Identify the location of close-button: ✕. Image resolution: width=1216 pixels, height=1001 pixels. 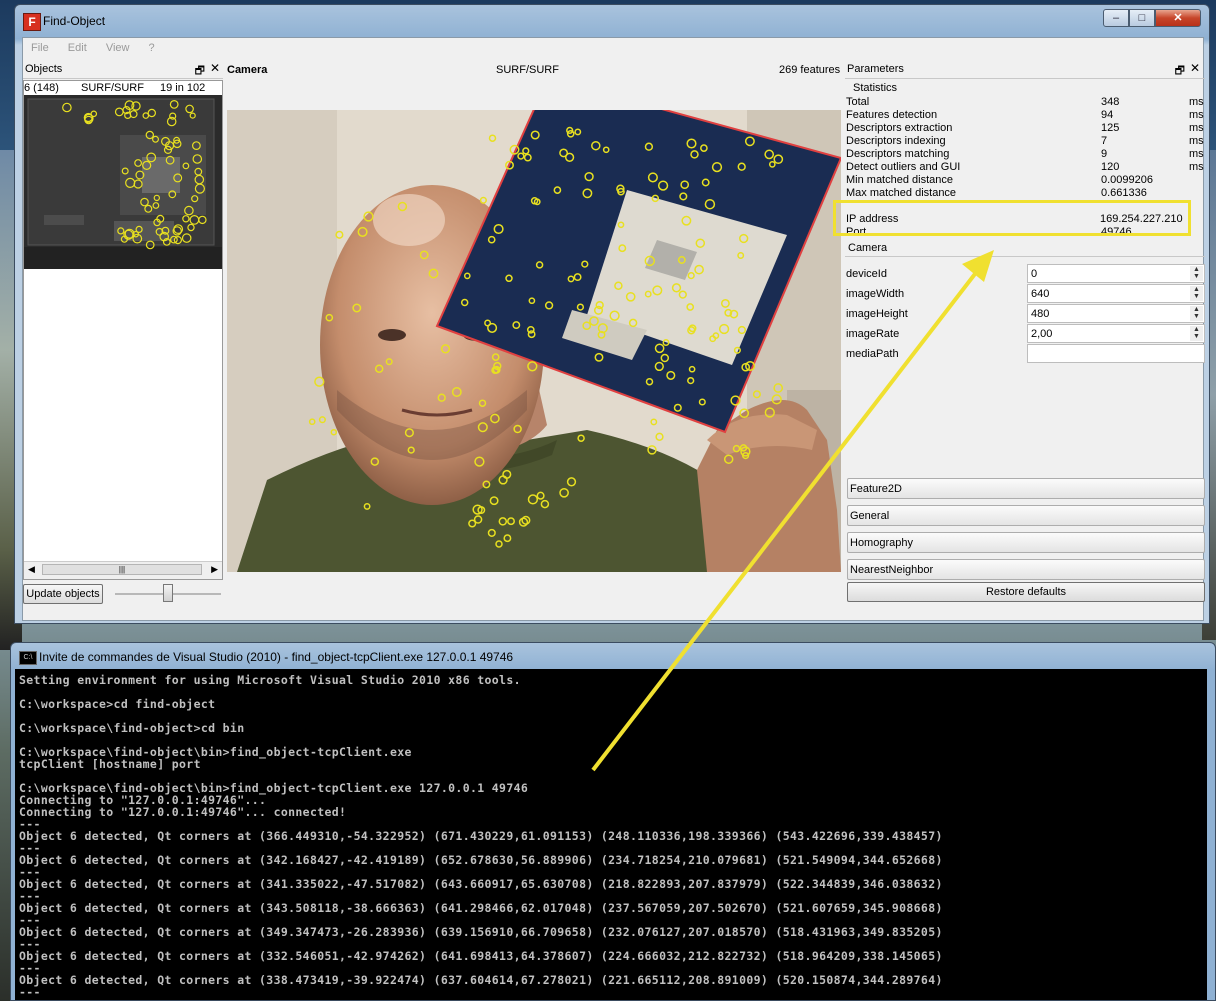
(1178, 18).